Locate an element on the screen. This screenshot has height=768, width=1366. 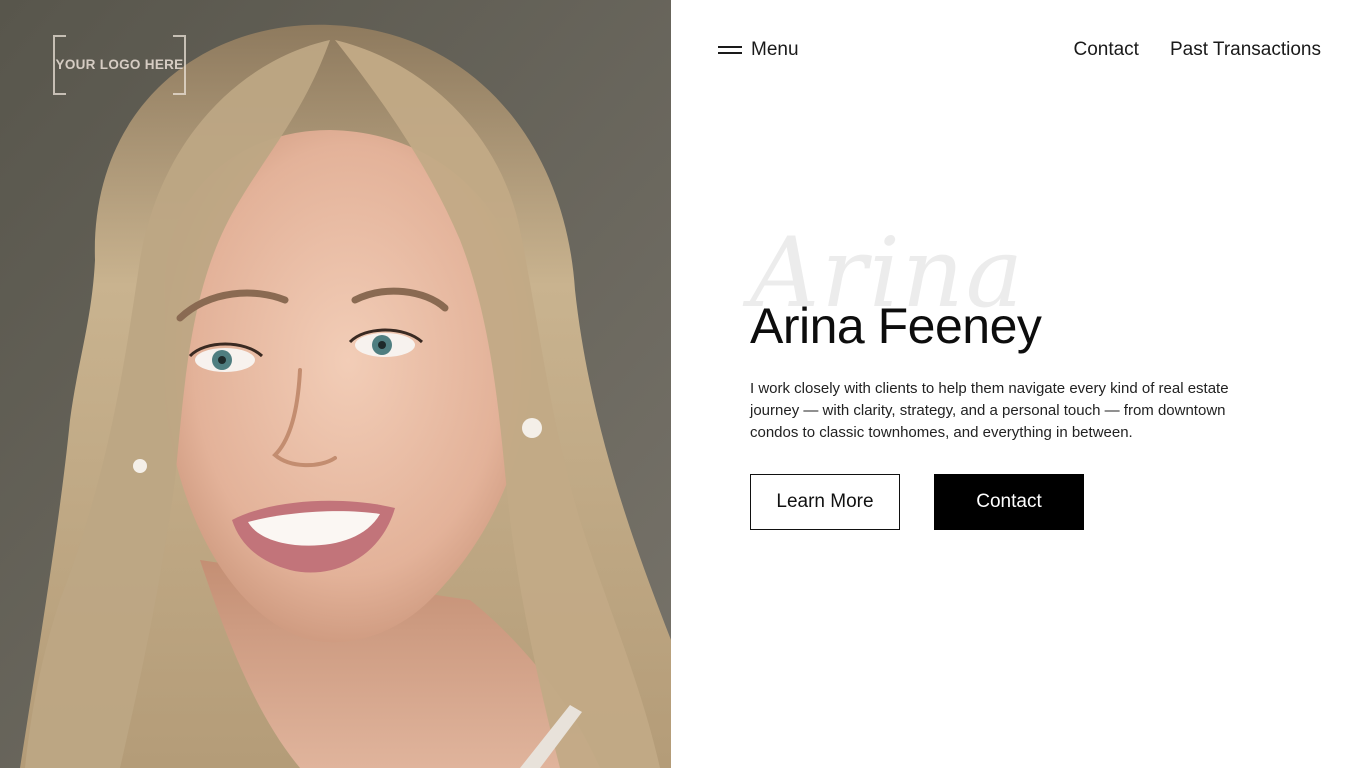
cta-buttons: Learn More Contact is located at coordinates (917, 502).